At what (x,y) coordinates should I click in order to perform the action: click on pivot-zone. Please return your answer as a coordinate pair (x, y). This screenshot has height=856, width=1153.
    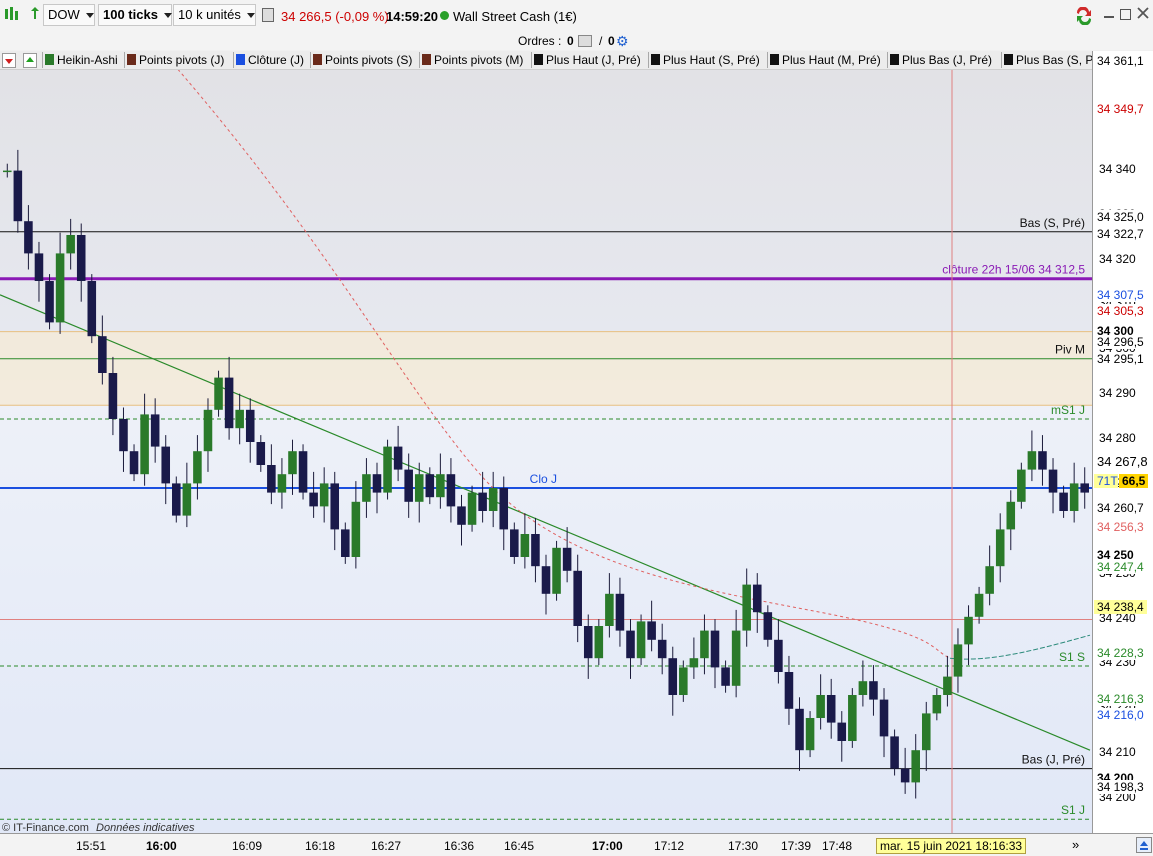
    Looking at the image, I should click on (546, 368).